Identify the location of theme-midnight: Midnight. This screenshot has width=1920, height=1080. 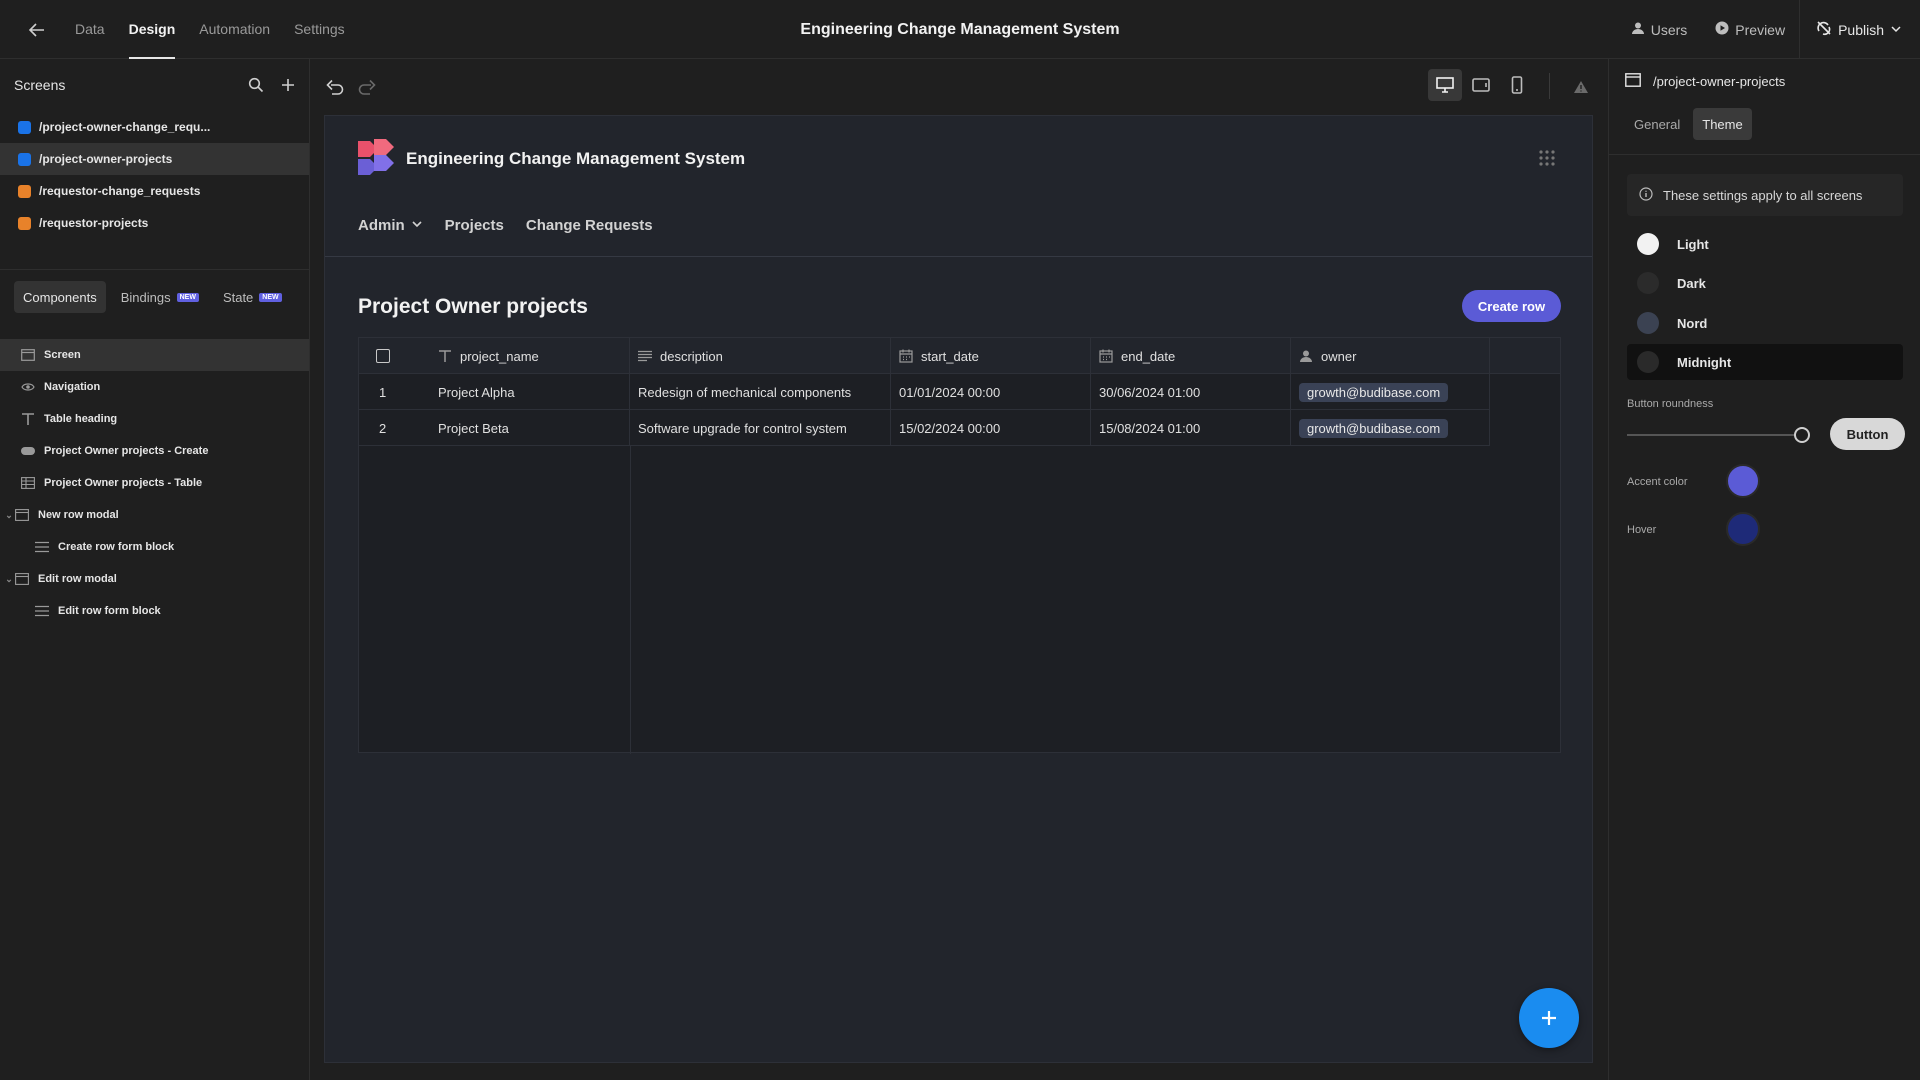
(1765, 362).